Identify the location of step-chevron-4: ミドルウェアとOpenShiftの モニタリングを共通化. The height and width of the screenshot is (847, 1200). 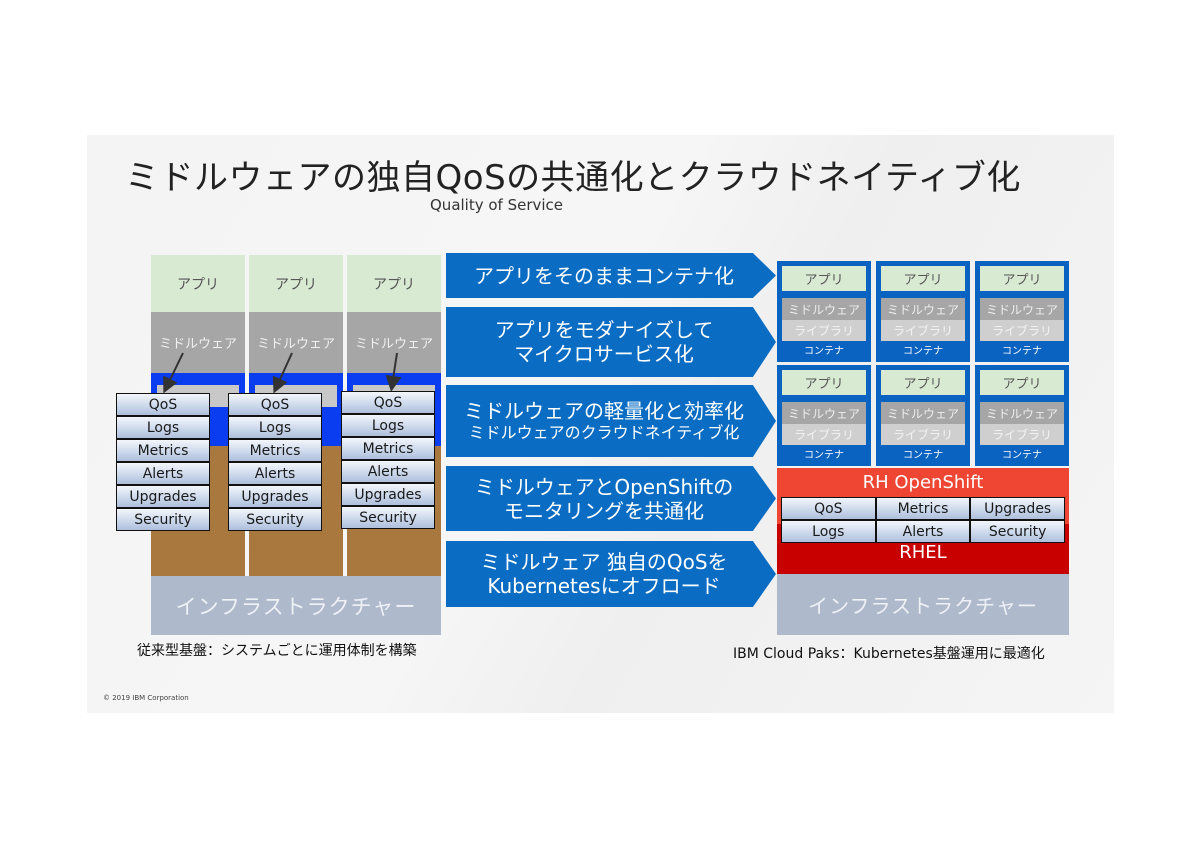
(611, 498).